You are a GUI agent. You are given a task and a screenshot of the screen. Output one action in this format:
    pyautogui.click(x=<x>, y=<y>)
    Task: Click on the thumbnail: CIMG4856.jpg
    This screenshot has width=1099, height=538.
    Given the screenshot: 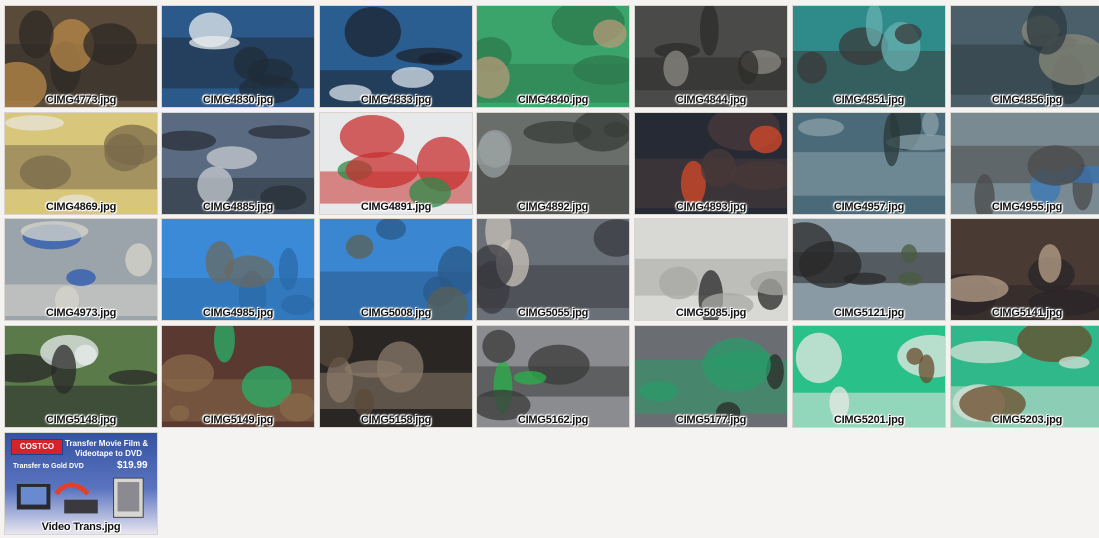 What is the action you would take?
    pyautogui.click(x=1024, y=56)
    